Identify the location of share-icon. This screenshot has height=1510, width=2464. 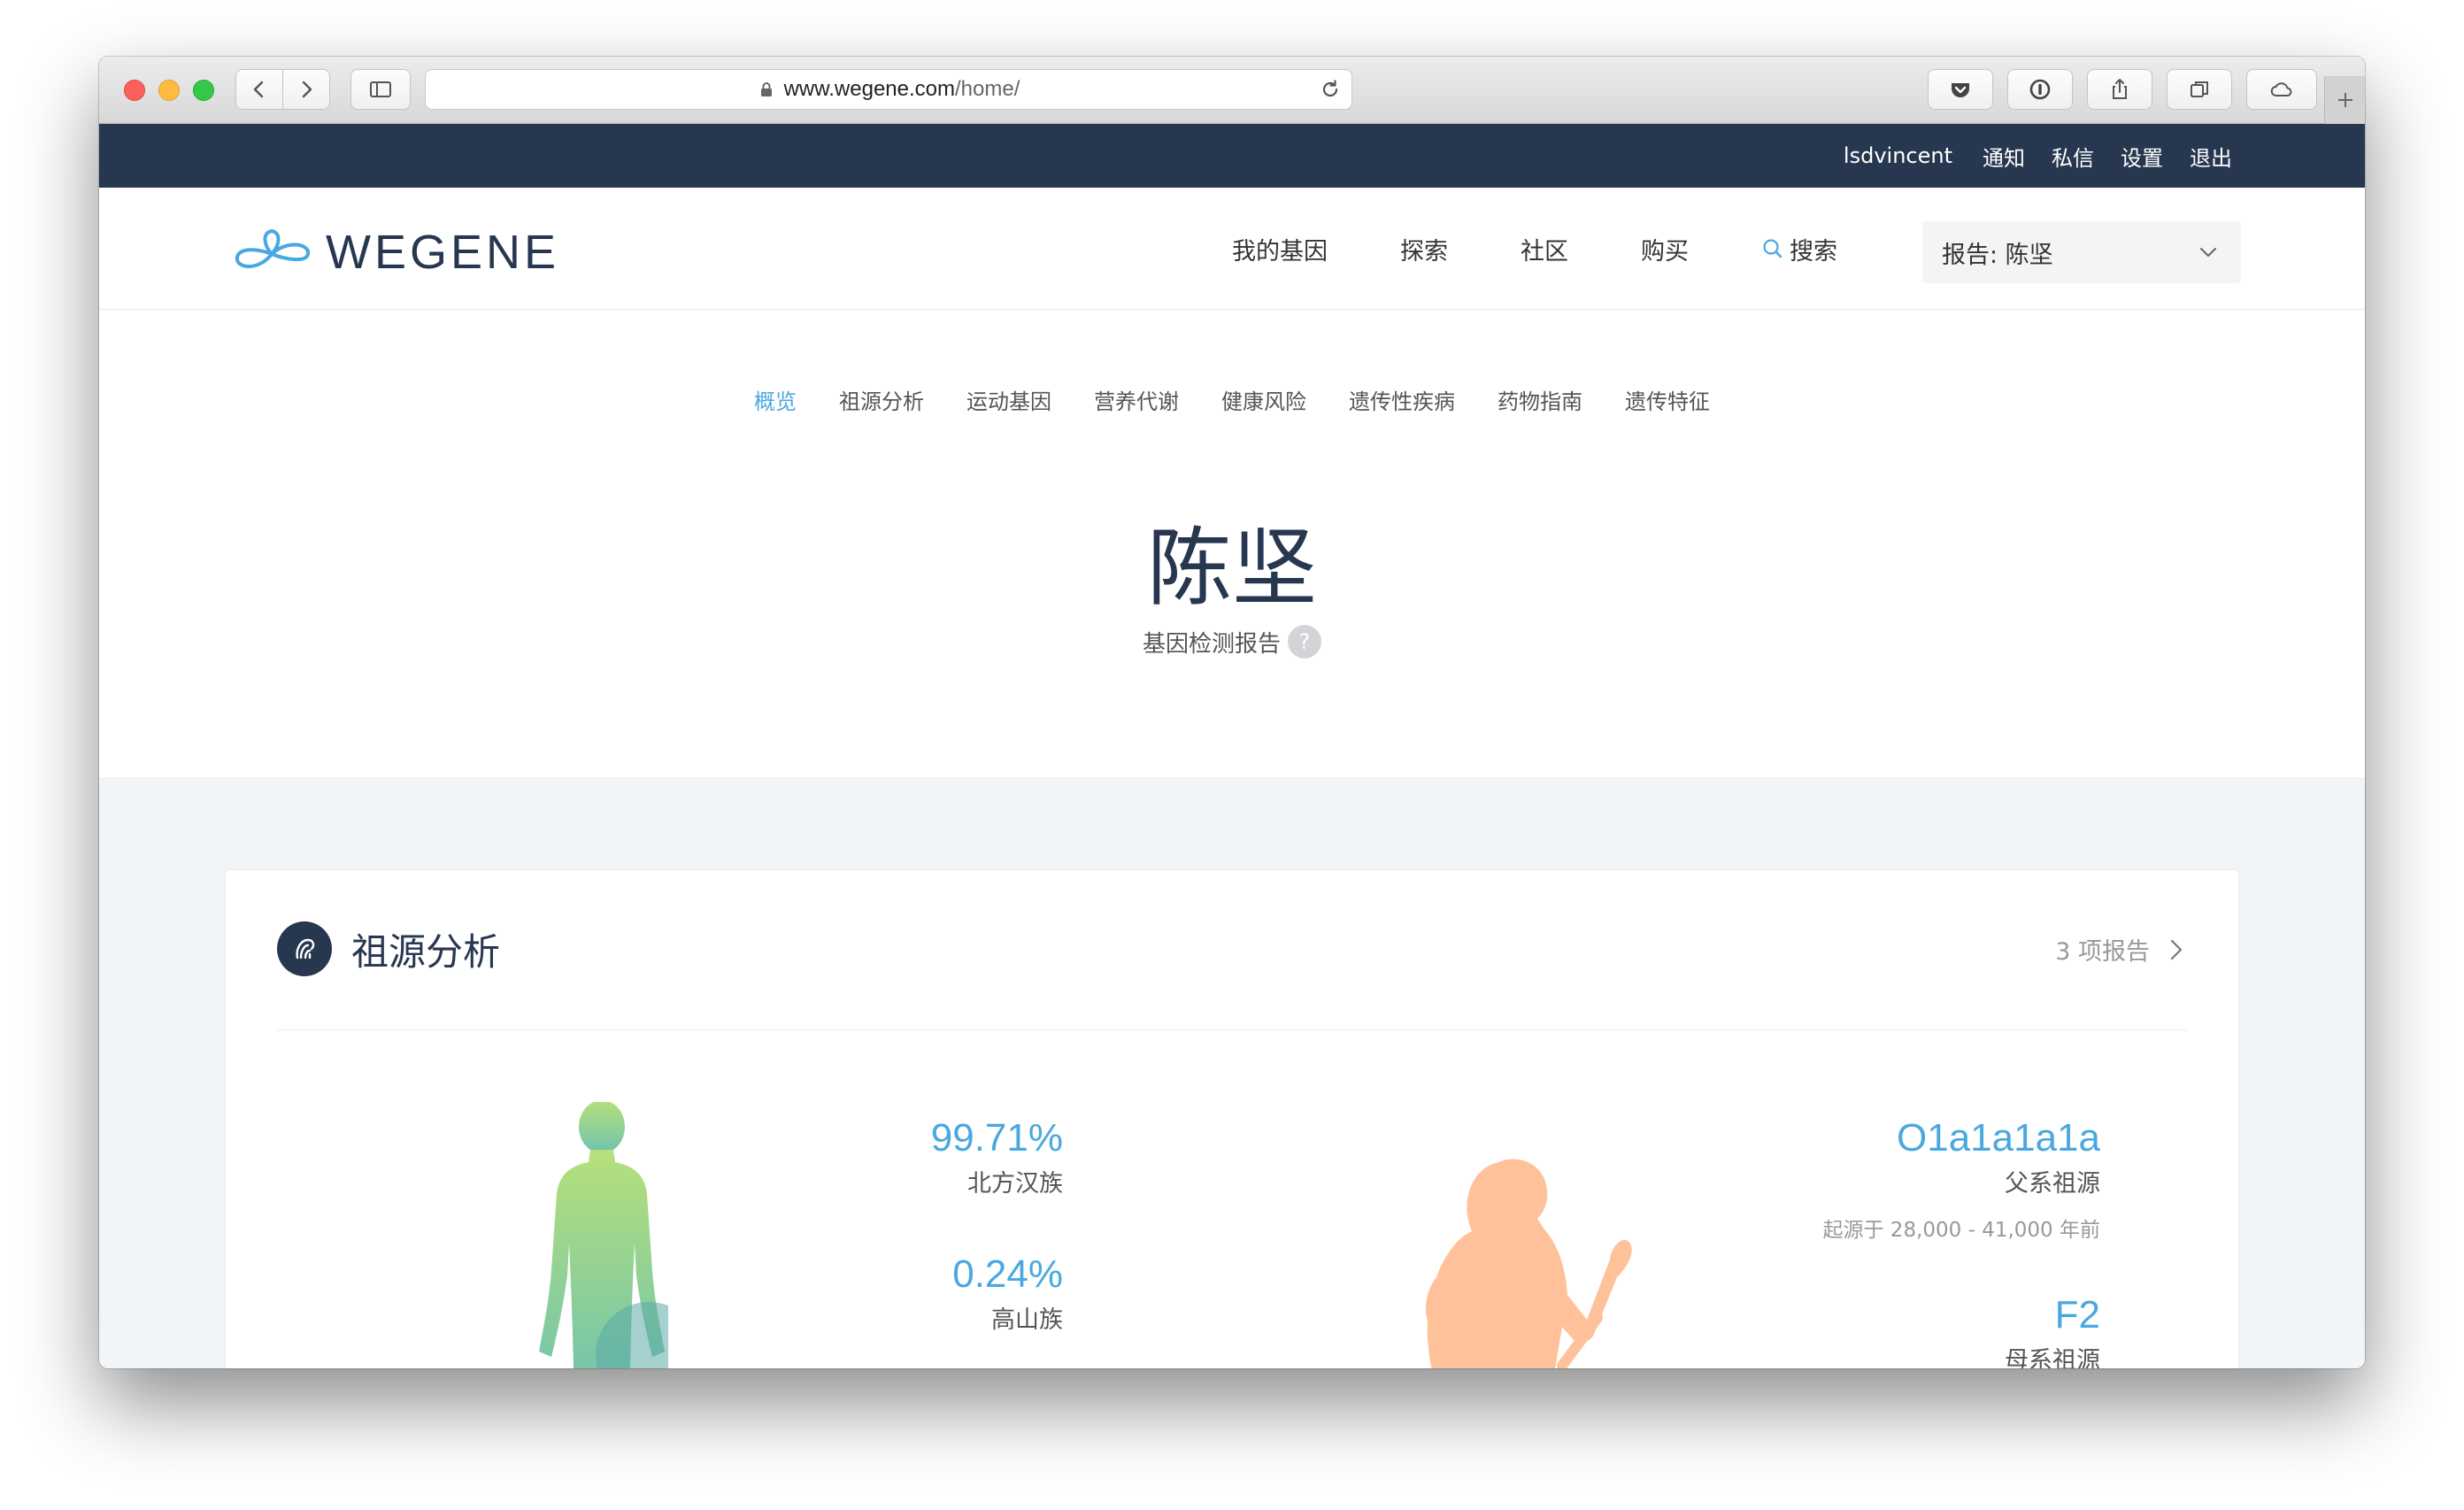
(2120, 89).